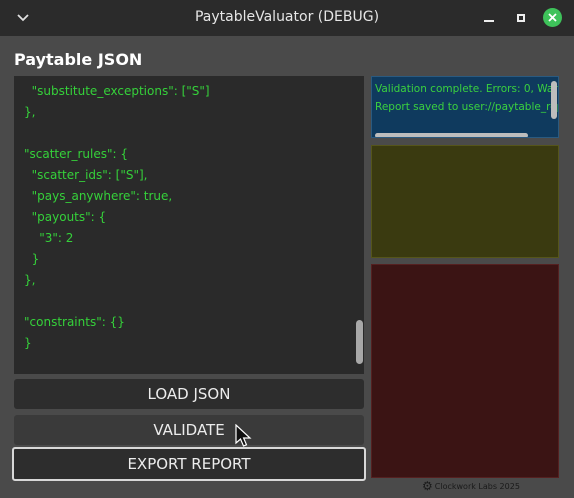  Describe the element at coordinates (427, 486) in the screenshot. I see `gear-icon: ⚙` at that location.